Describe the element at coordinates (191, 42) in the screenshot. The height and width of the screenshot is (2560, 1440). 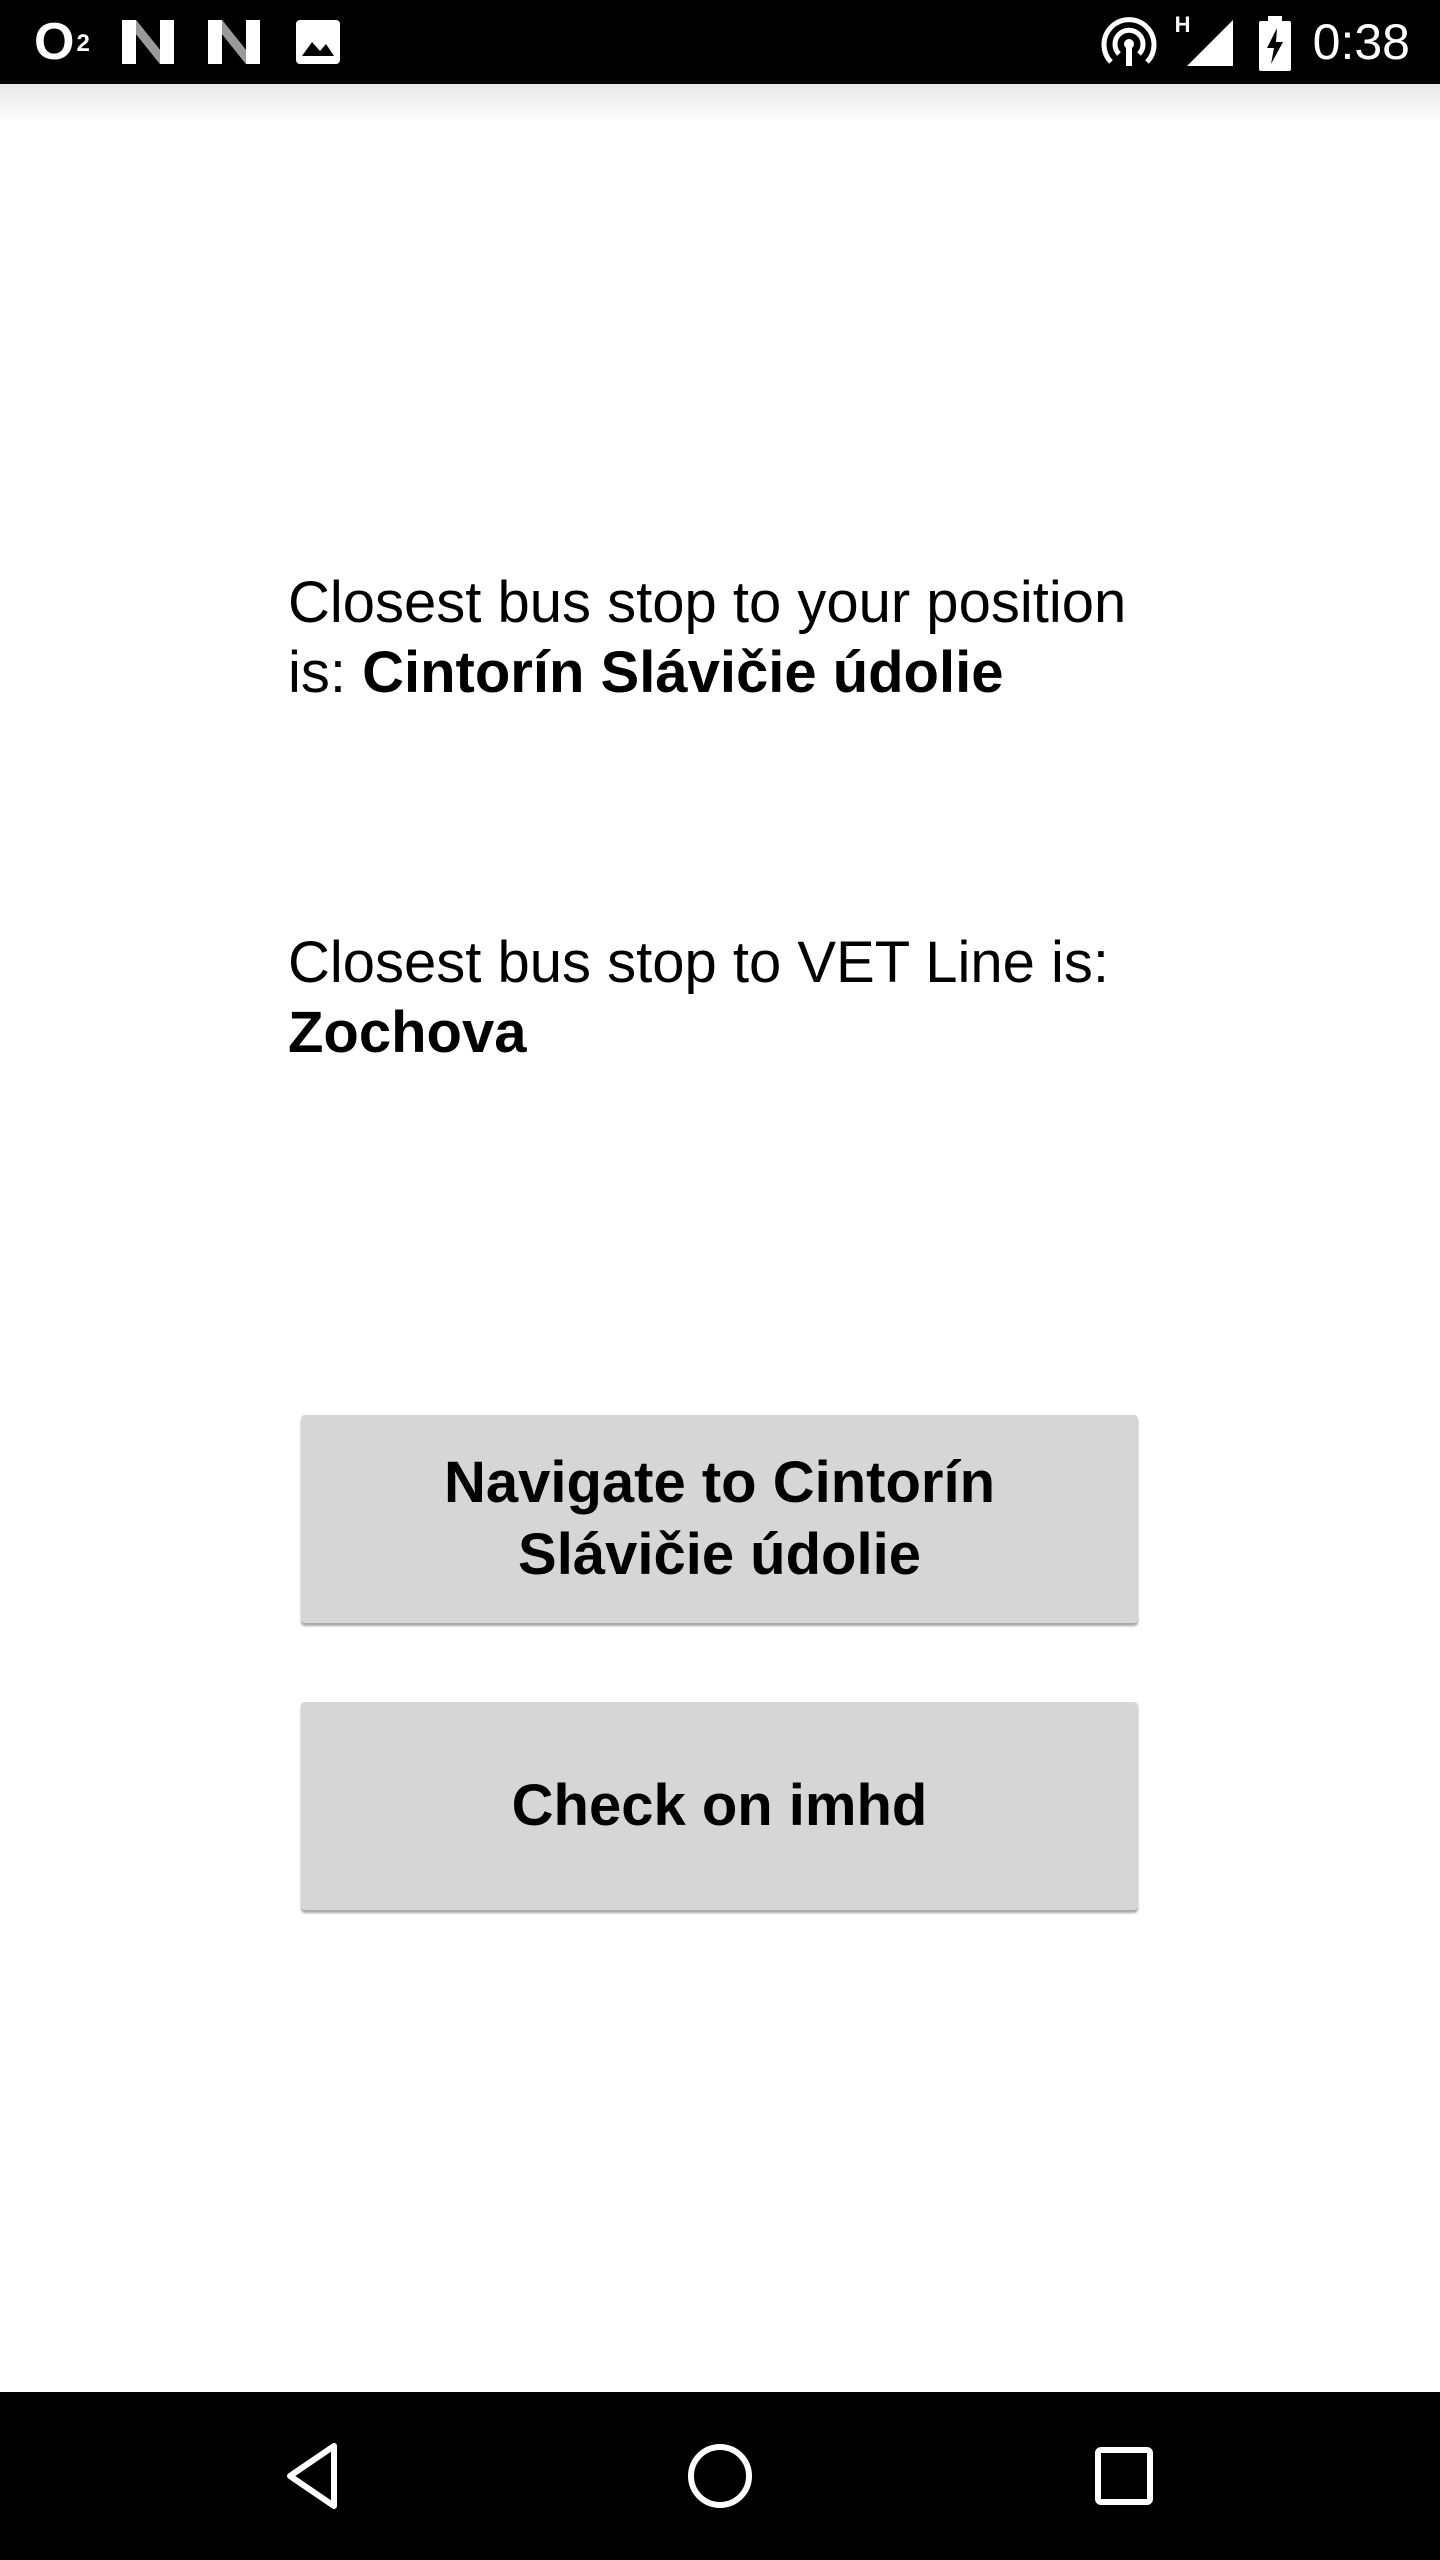
I see `status-left-group: O2` at that location.